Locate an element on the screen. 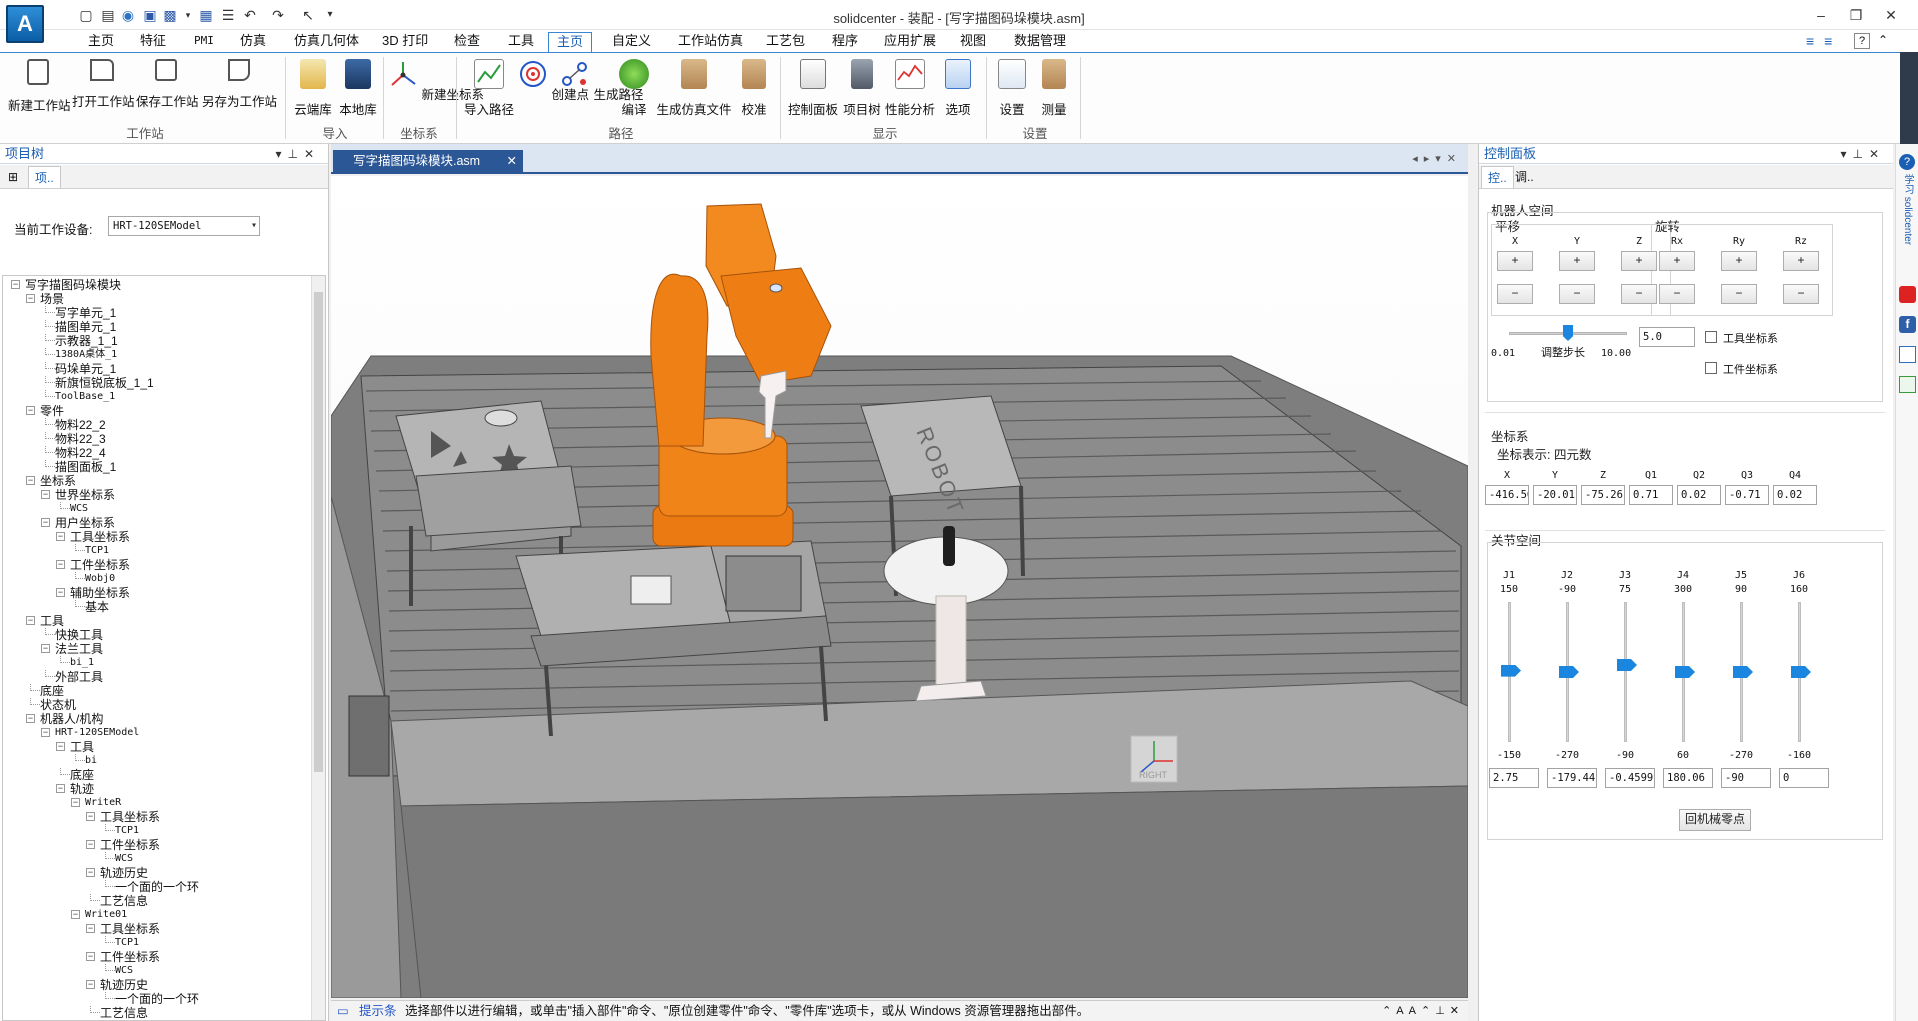  menu-extensions: 应用扩展 is located at coordinates (910, 42).